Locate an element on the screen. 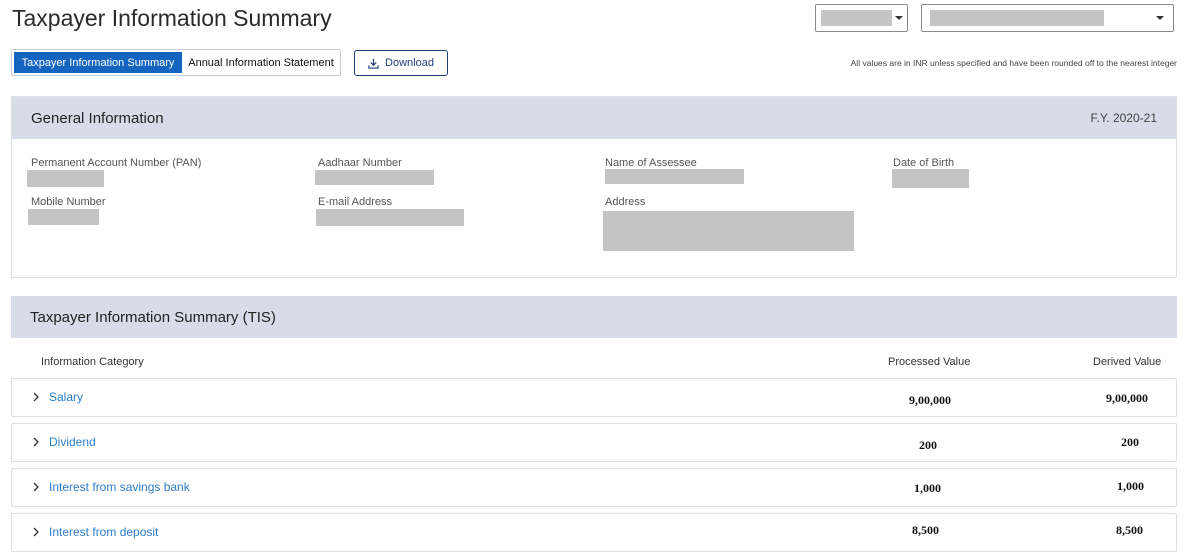 The image size is (1201, 553). taxpayer-select is located at coordinates (1047, 18).